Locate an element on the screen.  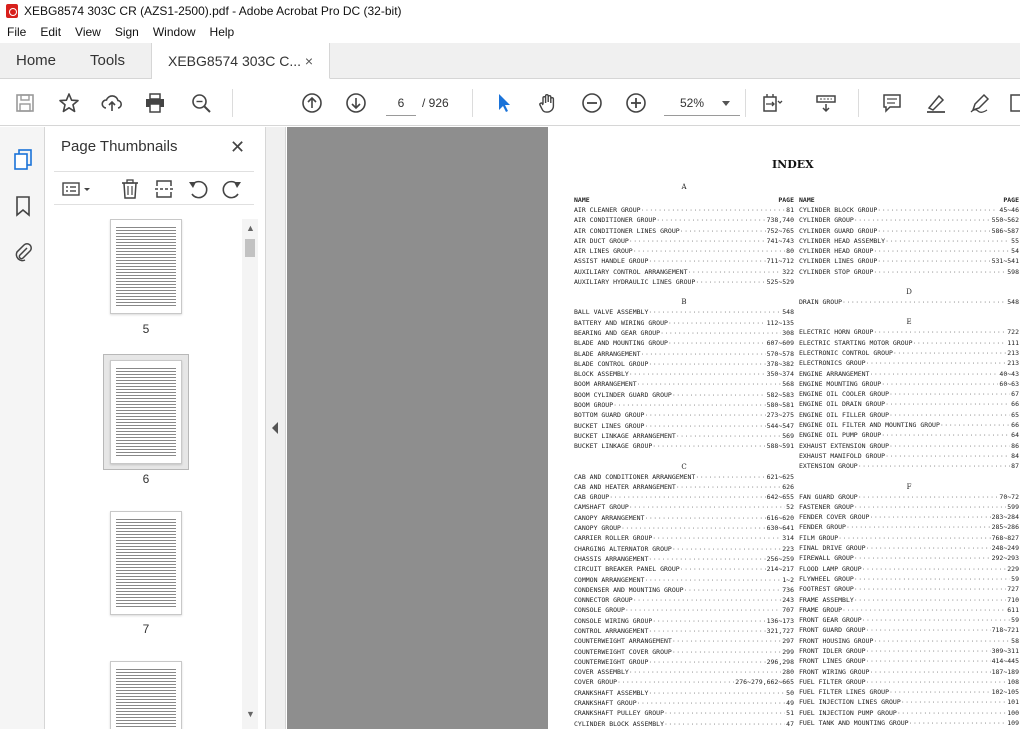
index-entry-name: CIRCUIT BREAKER PANEL GROUP is located at coordinates (627, 569).